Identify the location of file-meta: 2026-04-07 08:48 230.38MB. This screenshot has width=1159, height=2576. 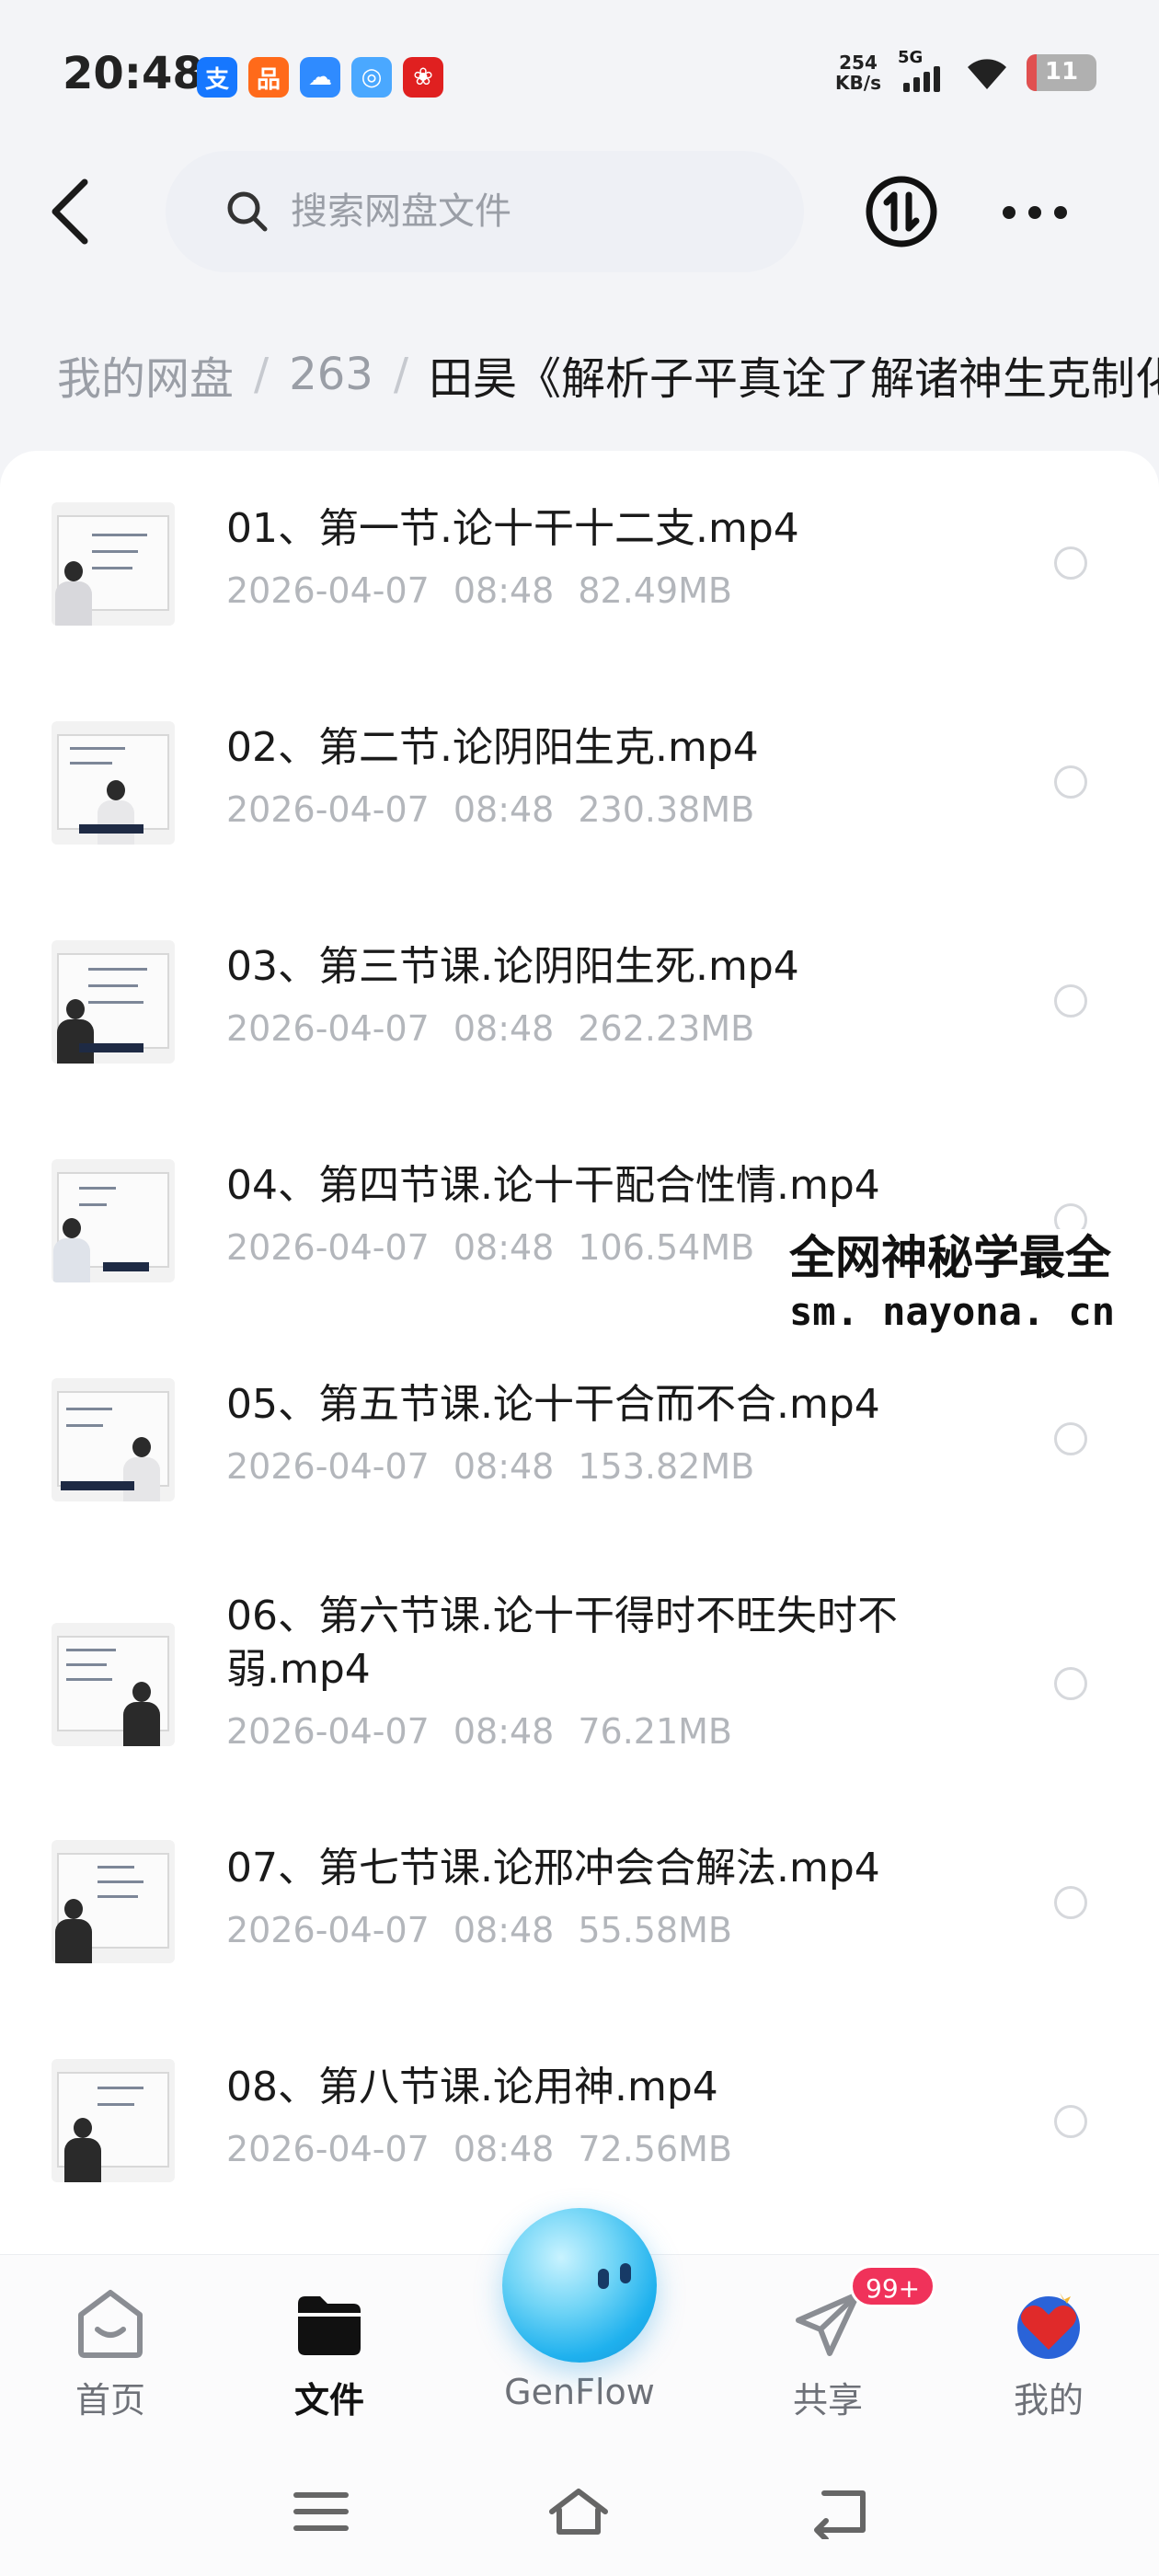
(490, 809).